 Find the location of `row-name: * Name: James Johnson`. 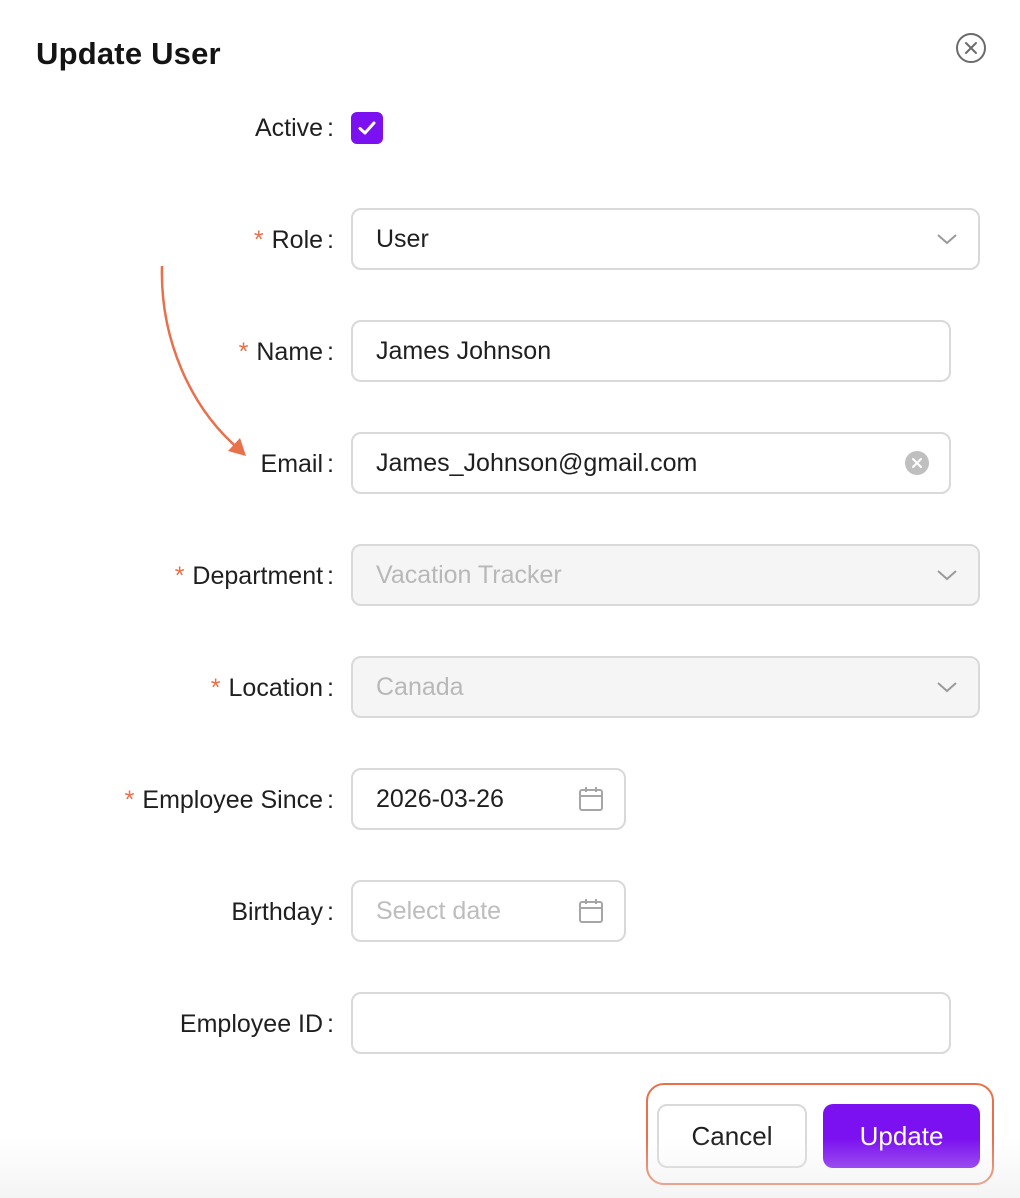

row-name: * Name: James Johnson is located at coordinates (510, 352).